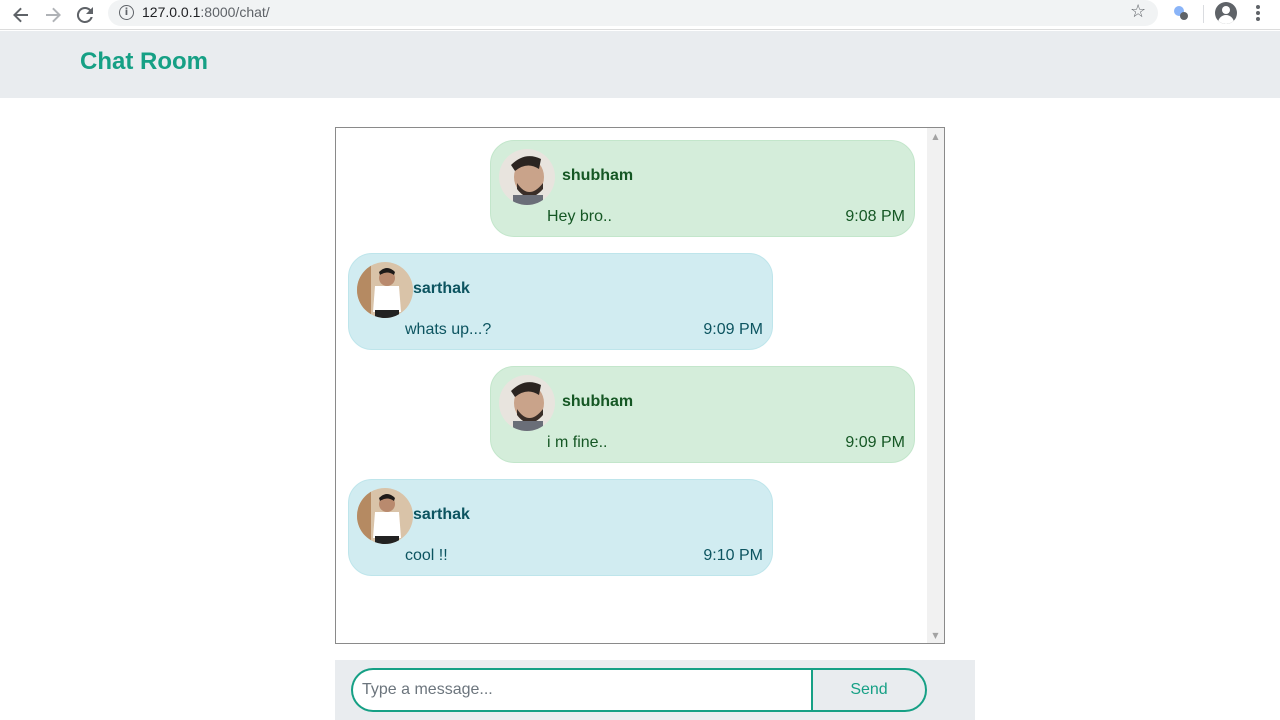 Image resolution: width=1280 pixels, height=720 pixels. What do you see at coordinates (1258, 13) in the screenshot?
I see `menu-icon` at bounding box center [1258, 13].